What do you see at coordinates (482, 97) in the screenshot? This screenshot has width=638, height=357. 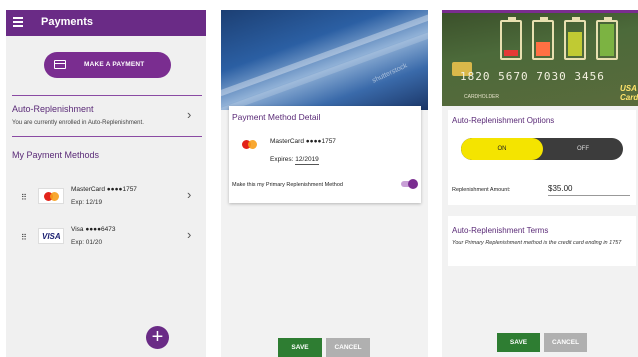 I see `card-holder: CARDHOLDER` at bounding box center [482, 97].